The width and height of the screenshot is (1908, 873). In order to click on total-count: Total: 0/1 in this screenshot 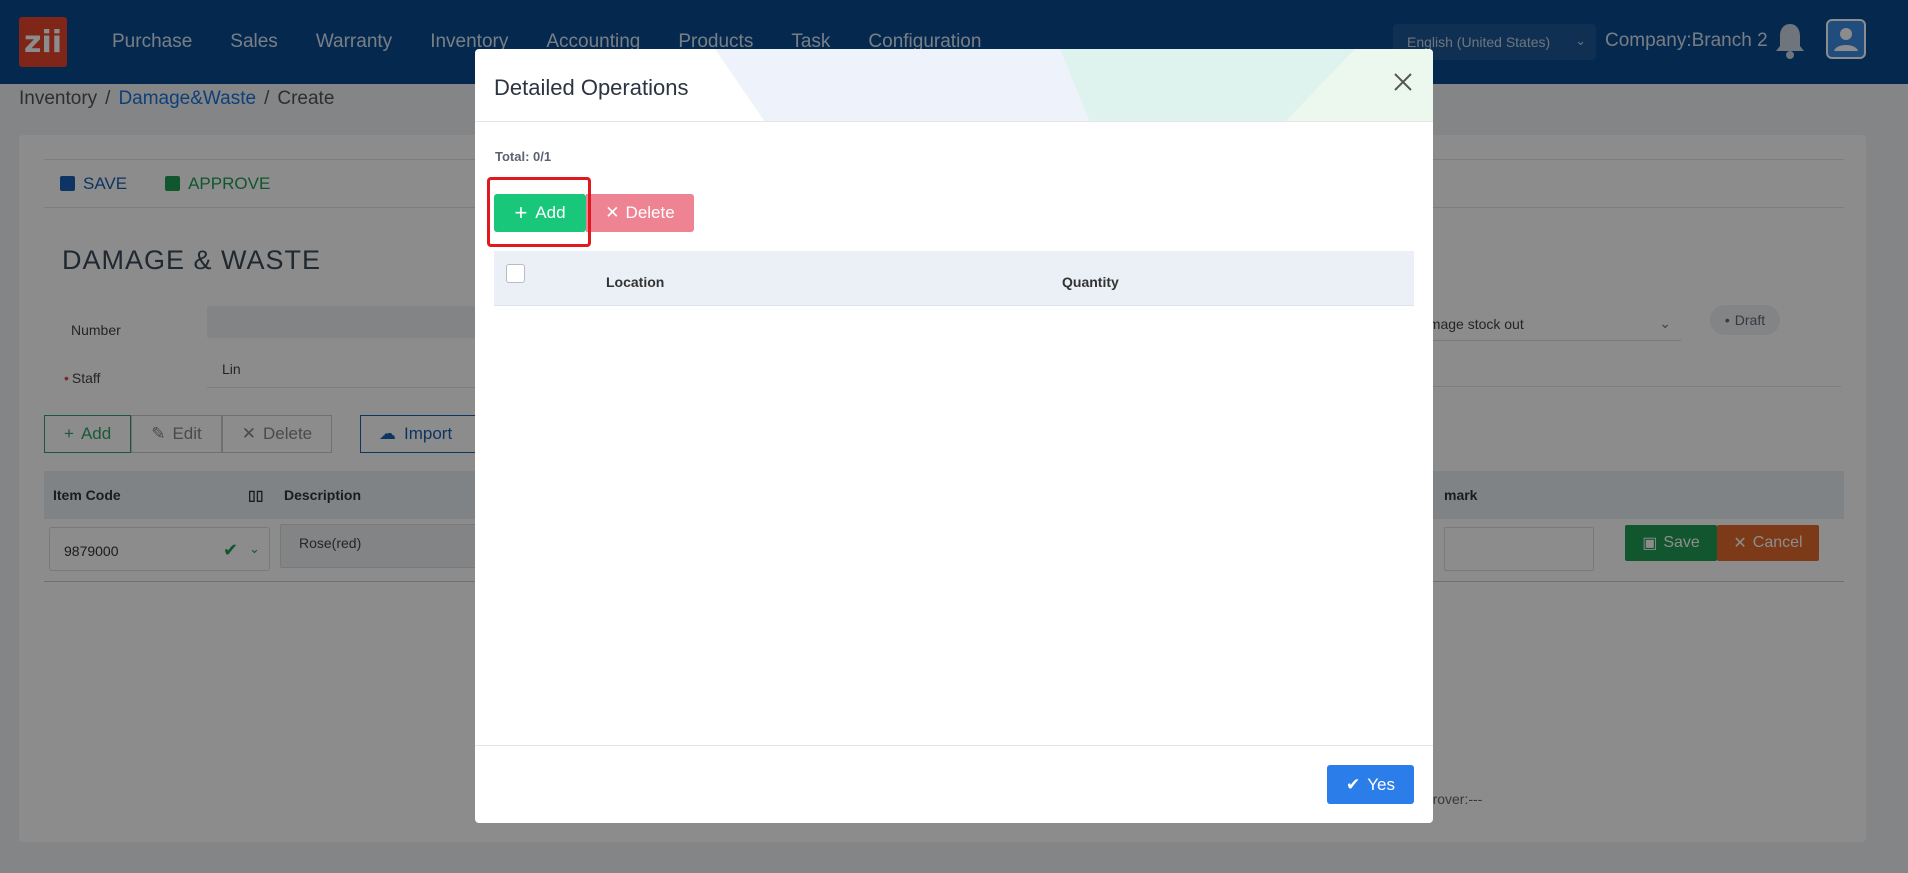, I will do `click(523, 156)`.